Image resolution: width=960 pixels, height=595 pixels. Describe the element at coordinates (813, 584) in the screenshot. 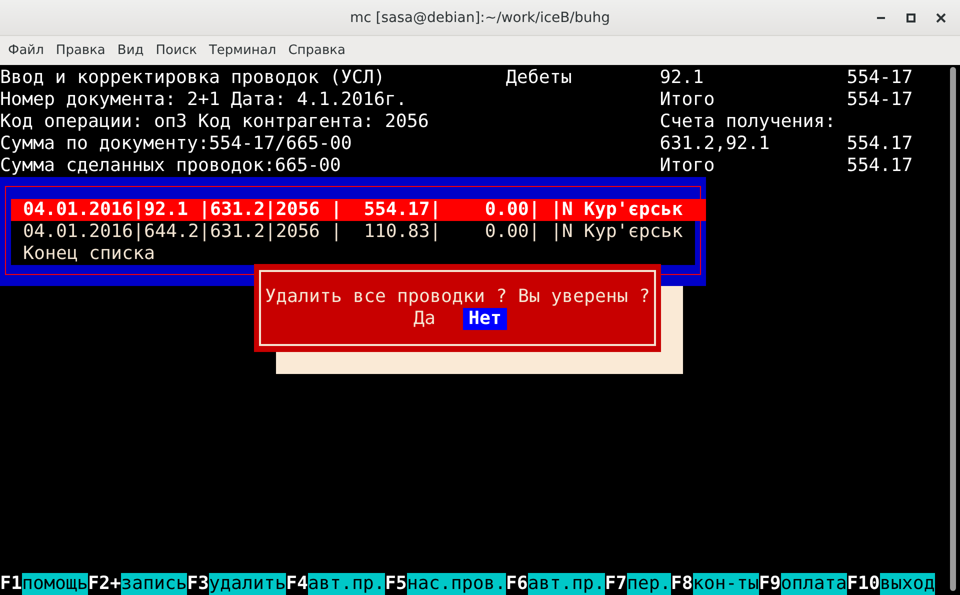

I see `function-key-label: оплата` at that location.